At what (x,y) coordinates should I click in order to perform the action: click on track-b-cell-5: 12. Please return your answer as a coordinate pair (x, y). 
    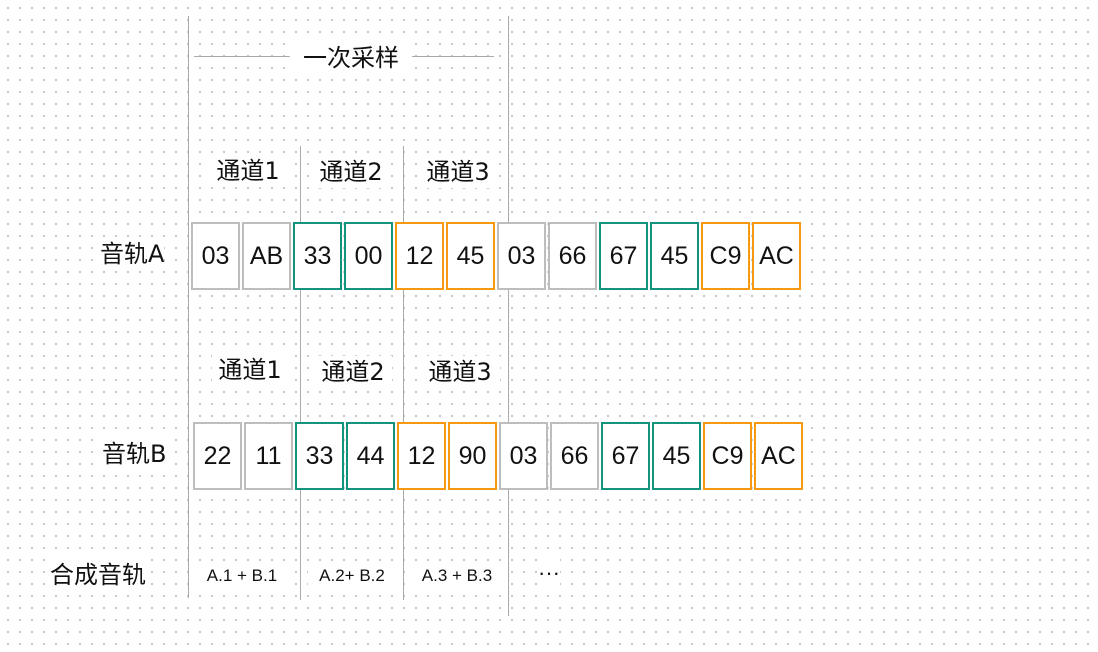
    Looking at the image, I should click on (421, 456).